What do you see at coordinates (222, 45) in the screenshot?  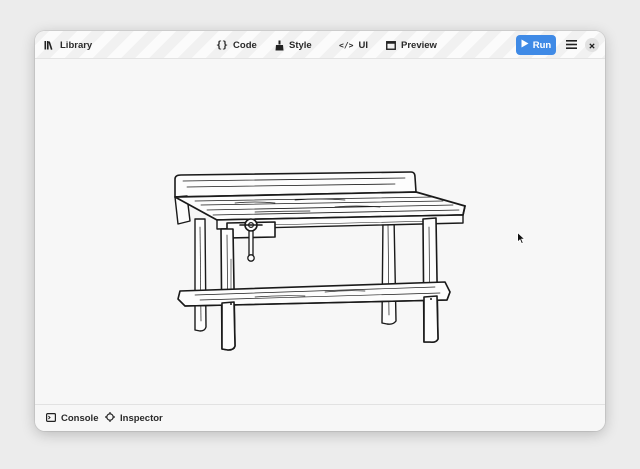 I see `code-braces-icon: {}` at bounding box center [222, 45].